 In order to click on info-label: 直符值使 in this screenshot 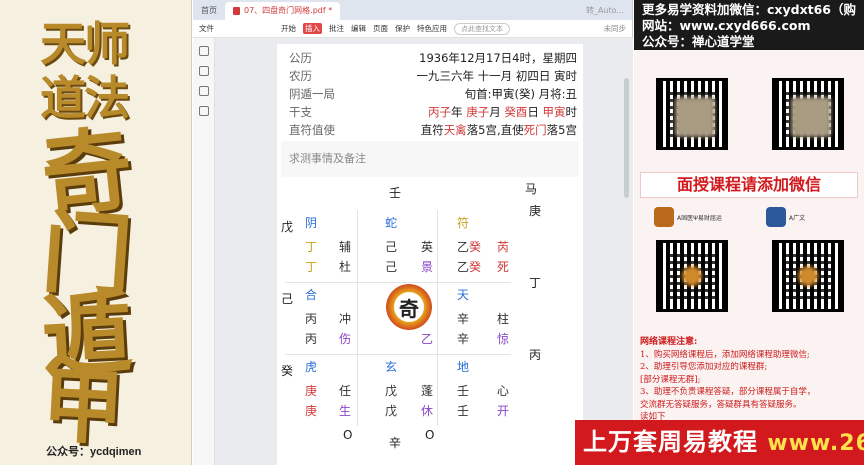, I will do `click(312, 130)`.